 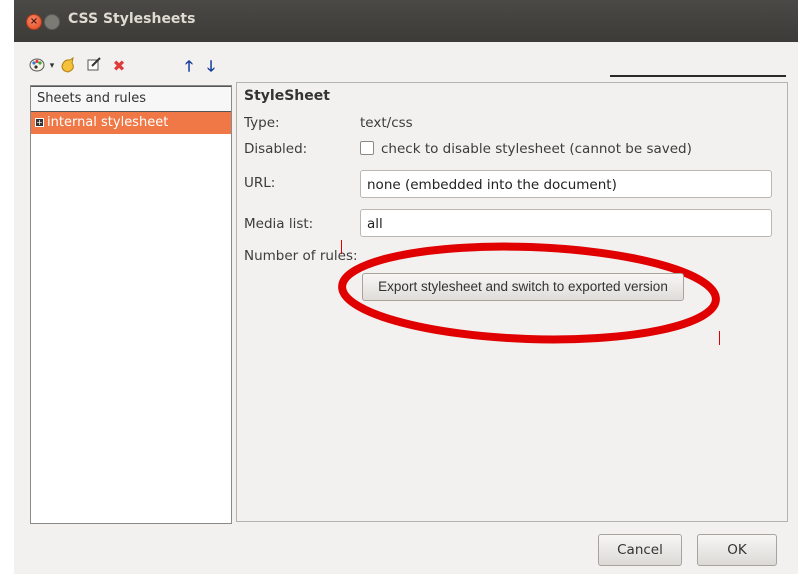 I want to click on add-stylesheet-icon, so click(x=69, y=66).